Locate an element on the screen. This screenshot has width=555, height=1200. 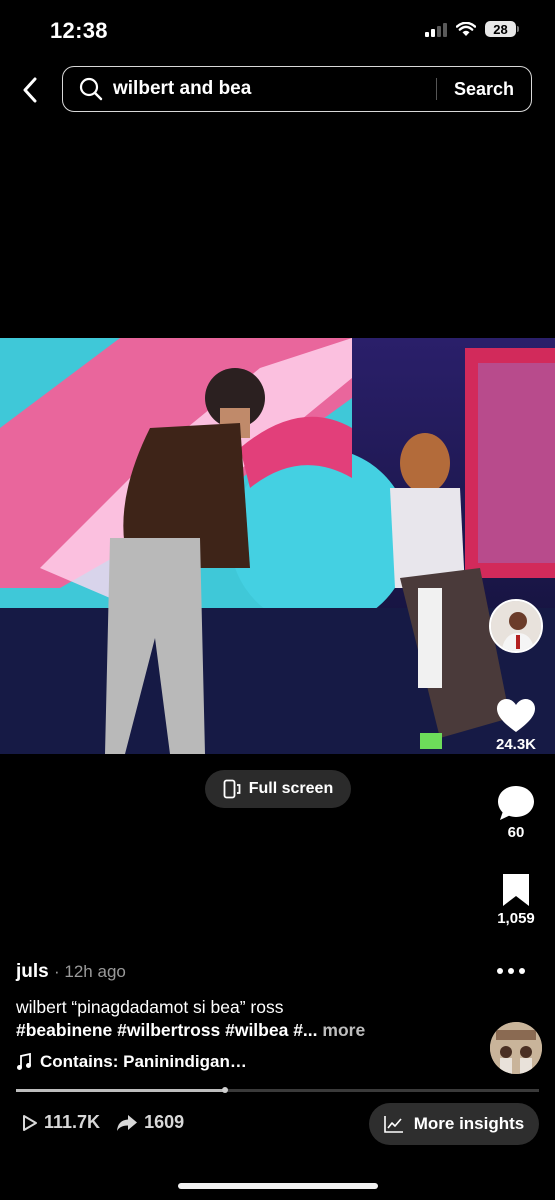
share-icon is located at coordinates (127, 1122).